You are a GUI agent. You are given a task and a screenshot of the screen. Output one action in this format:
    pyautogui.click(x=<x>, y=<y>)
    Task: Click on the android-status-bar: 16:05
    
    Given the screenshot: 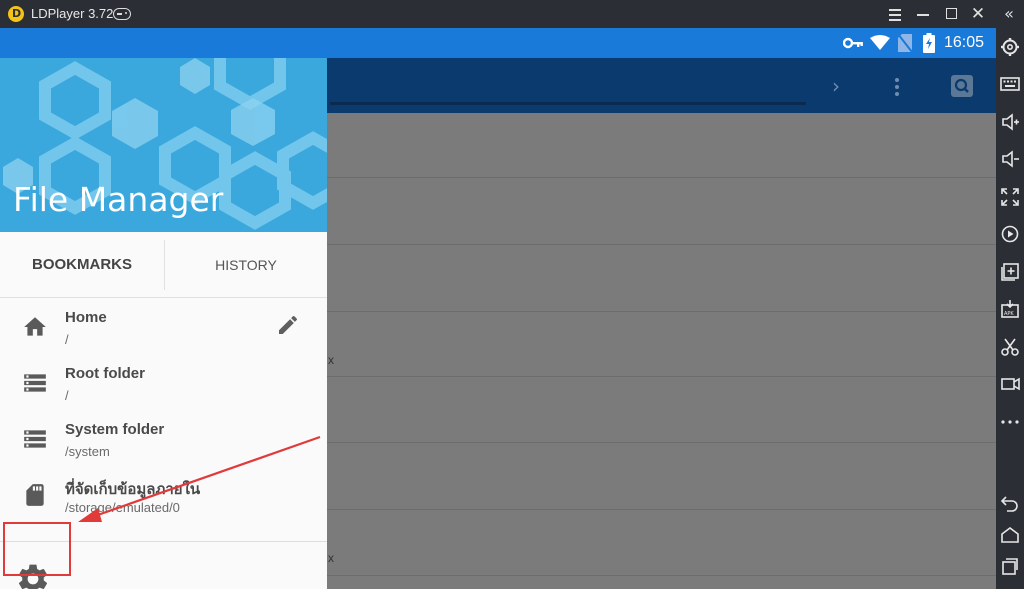 What is the action you would take?
    pyautogui.click(x=498, y=43)
    